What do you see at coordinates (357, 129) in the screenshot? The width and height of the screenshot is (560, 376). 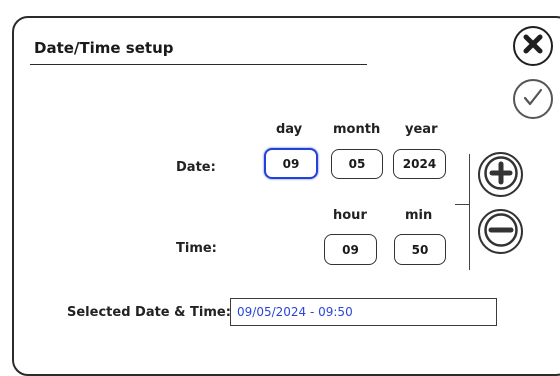 I see `month-header: month` at bounding box center [357, 129].